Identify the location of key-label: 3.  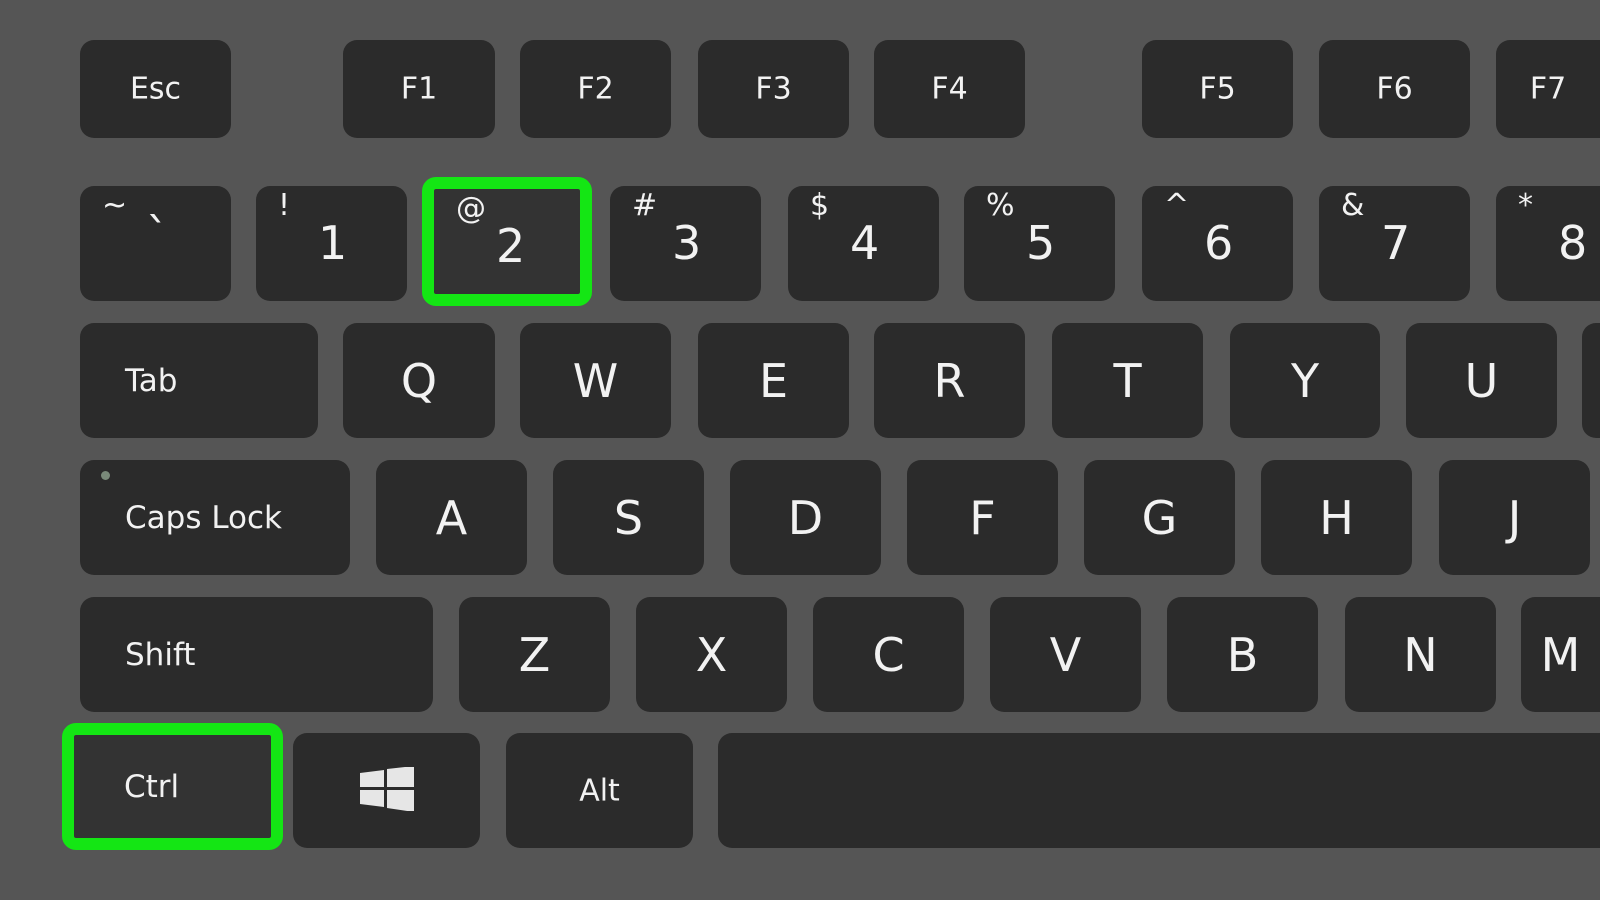
(687, 243).